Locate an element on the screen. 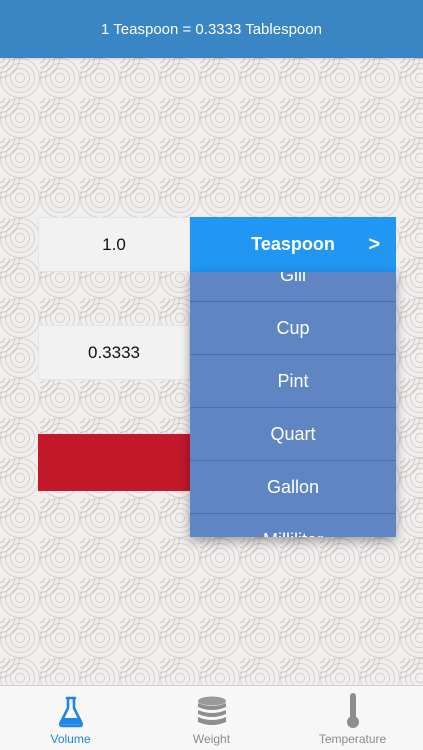 The height and width of the screenshot is (750, 423). unit-select-button: Teaspoon > is located at coordinates (293, 244).